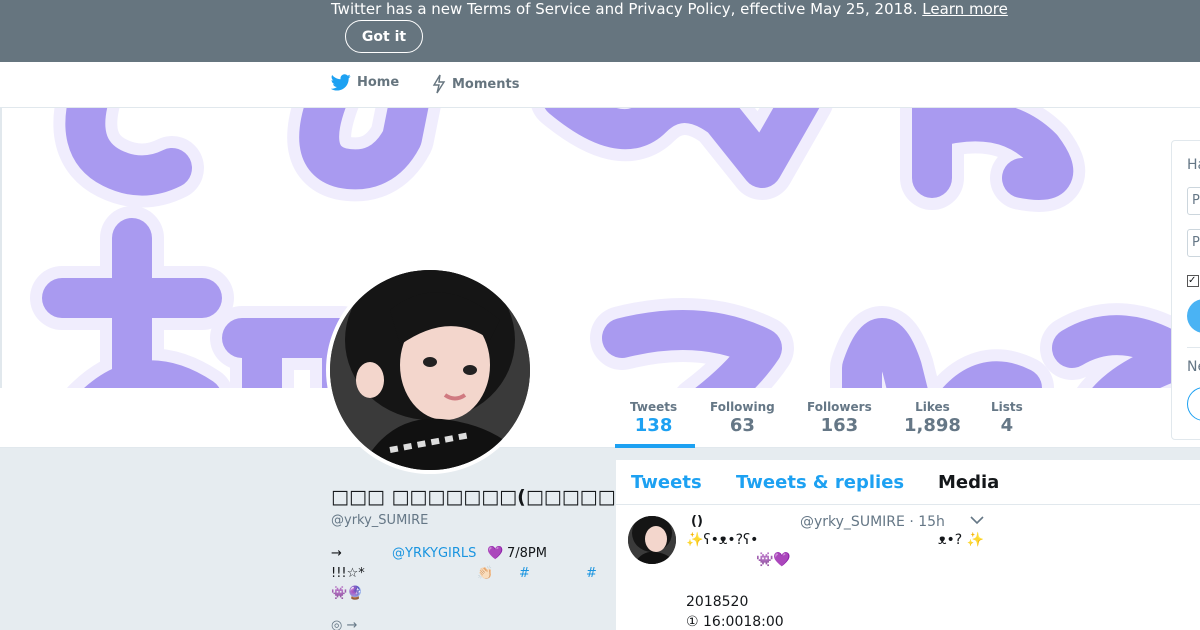  What do you see at coordinates (347, 593) in the screenshot?
I see `bio-emoji: 👾🔮` at bounding box center [347, 593].